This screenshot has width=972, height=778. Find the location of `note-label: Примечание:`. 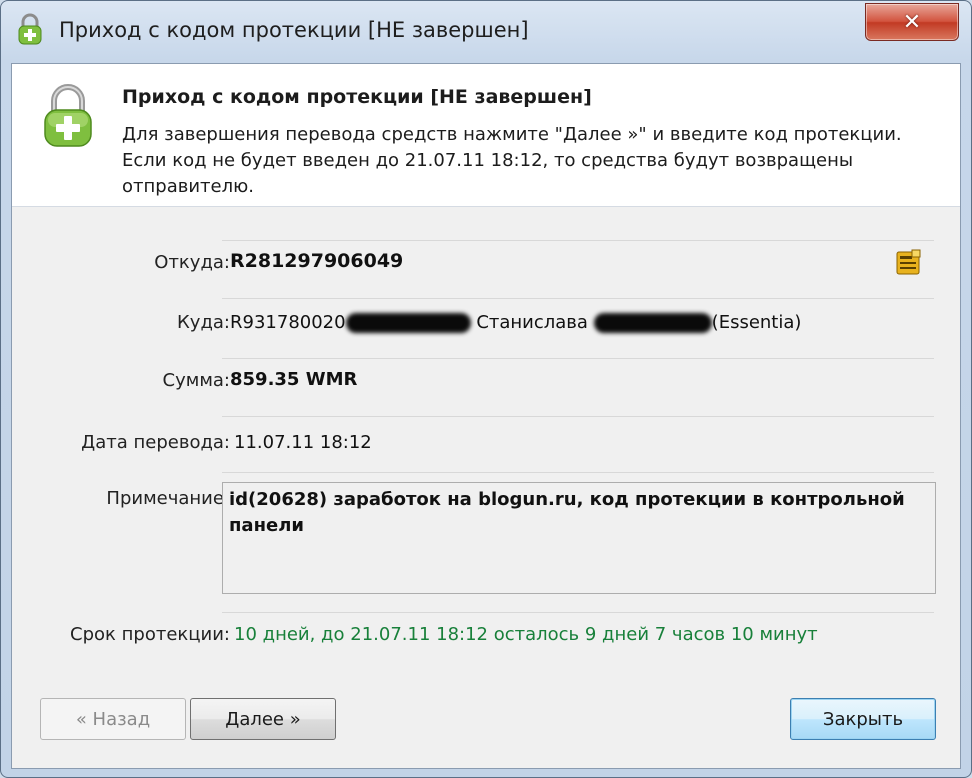

note-label: Примечание: is located at coordinates (168, 498).